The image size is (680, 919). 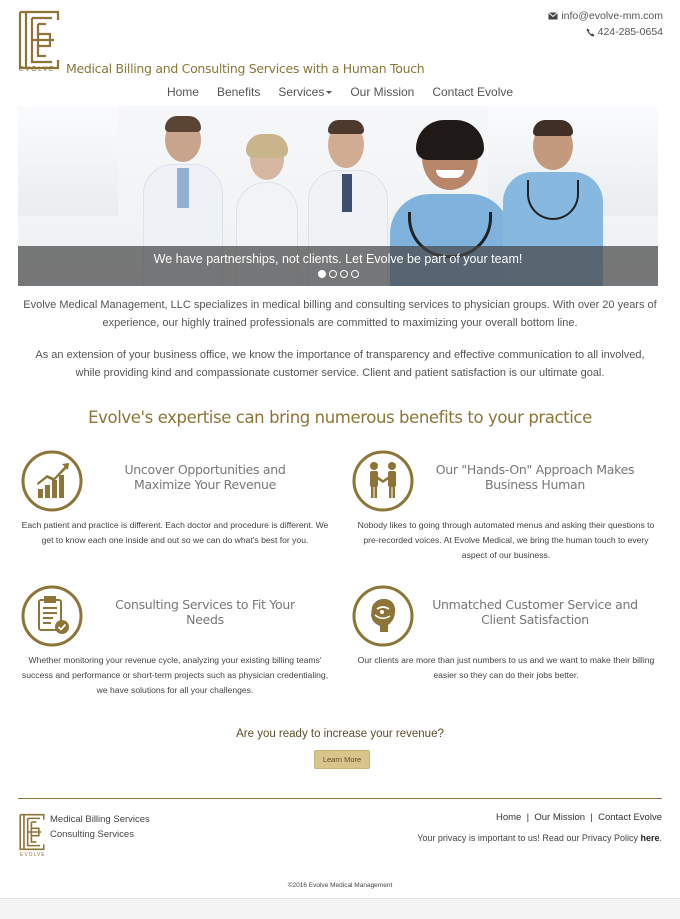 I want to click on privacy-policy-link: here, so click(x=649, y=838).